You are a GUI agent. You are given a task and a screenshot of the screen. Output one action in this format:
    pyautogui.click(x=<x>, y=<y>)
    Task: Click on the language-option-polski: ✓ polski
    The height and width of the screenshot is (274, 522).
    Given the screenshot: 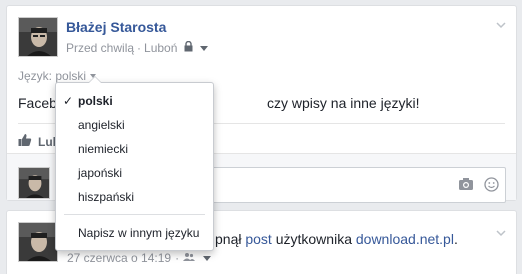 What is the action you would take?
    pyautogui.click(x=134, y=101)
    